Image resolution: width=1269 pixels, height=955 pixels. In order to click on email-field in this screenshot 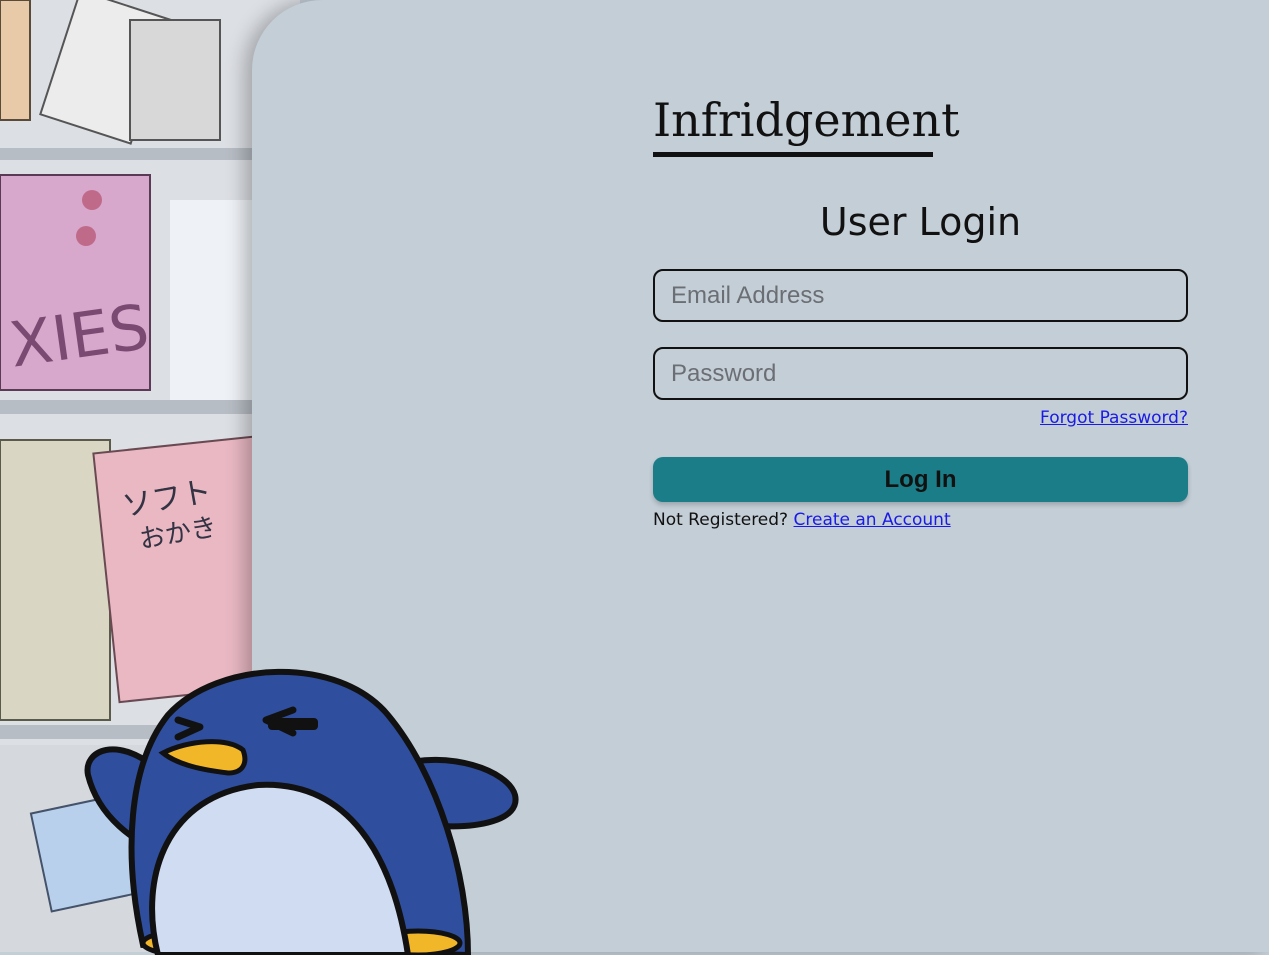, I will do `click(920, 295)`.